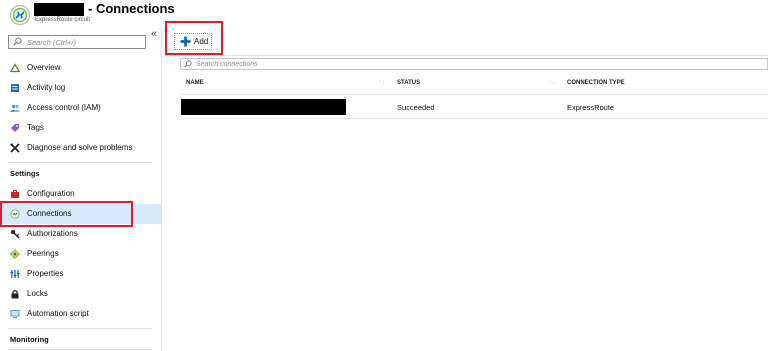 The width and height of the screenshot is (768, 351). What do you see at coordinates (15, 234) in the screenshot?
I see `key-icon` at bounding box center [15, 234].